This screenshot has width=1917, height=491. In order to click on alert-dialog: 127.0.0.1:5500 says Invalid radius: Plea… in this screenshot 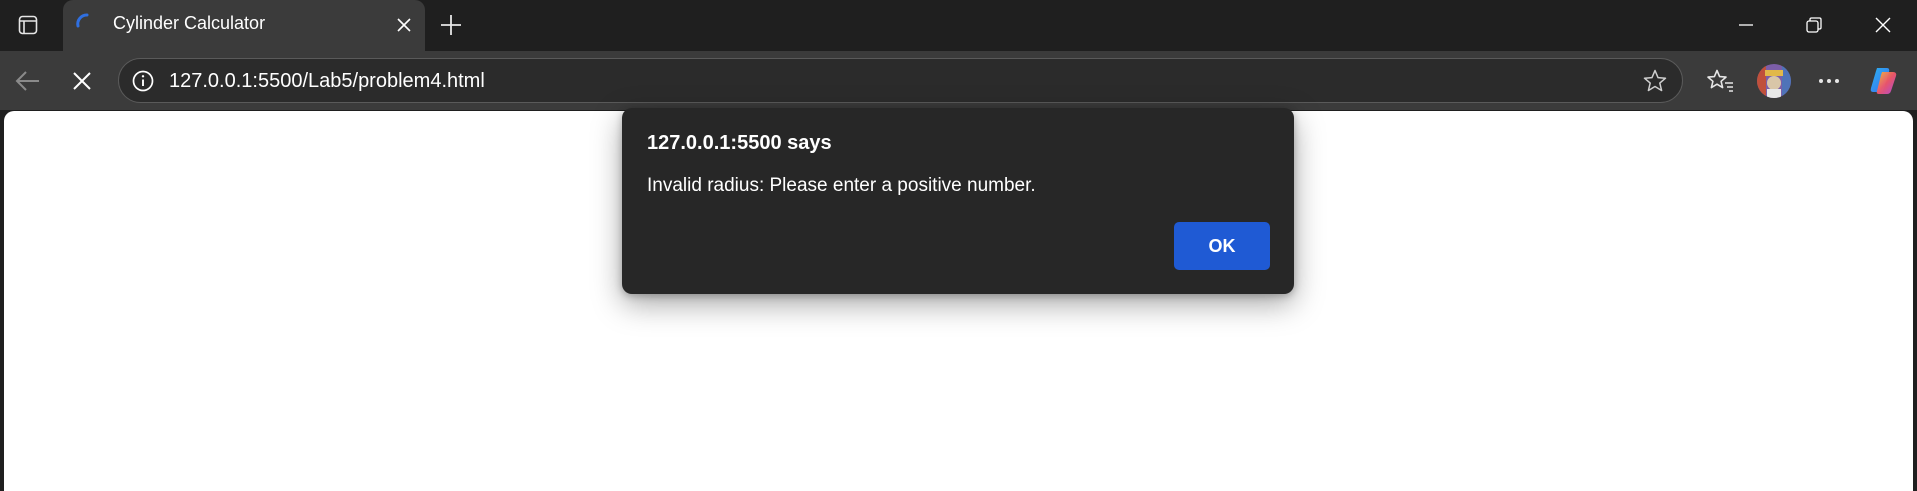, I will do `click(958, 201)`.